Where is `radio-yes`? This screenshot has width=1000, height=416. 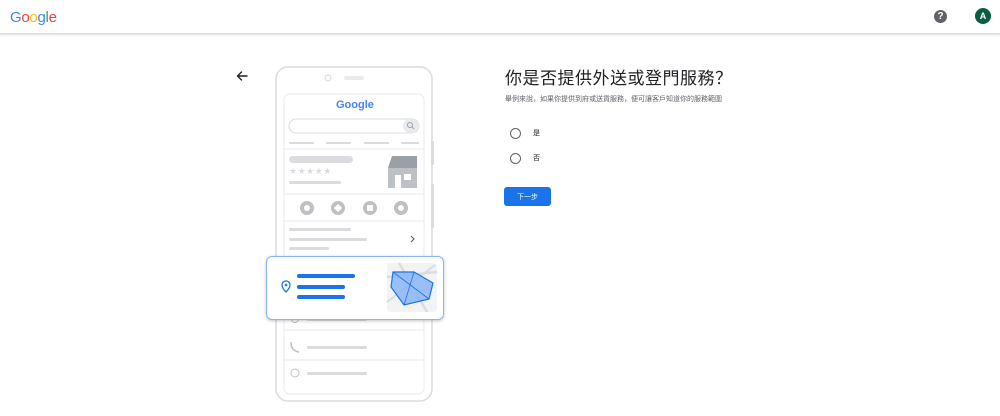 radio-yes is located at coordinates (515, 133).